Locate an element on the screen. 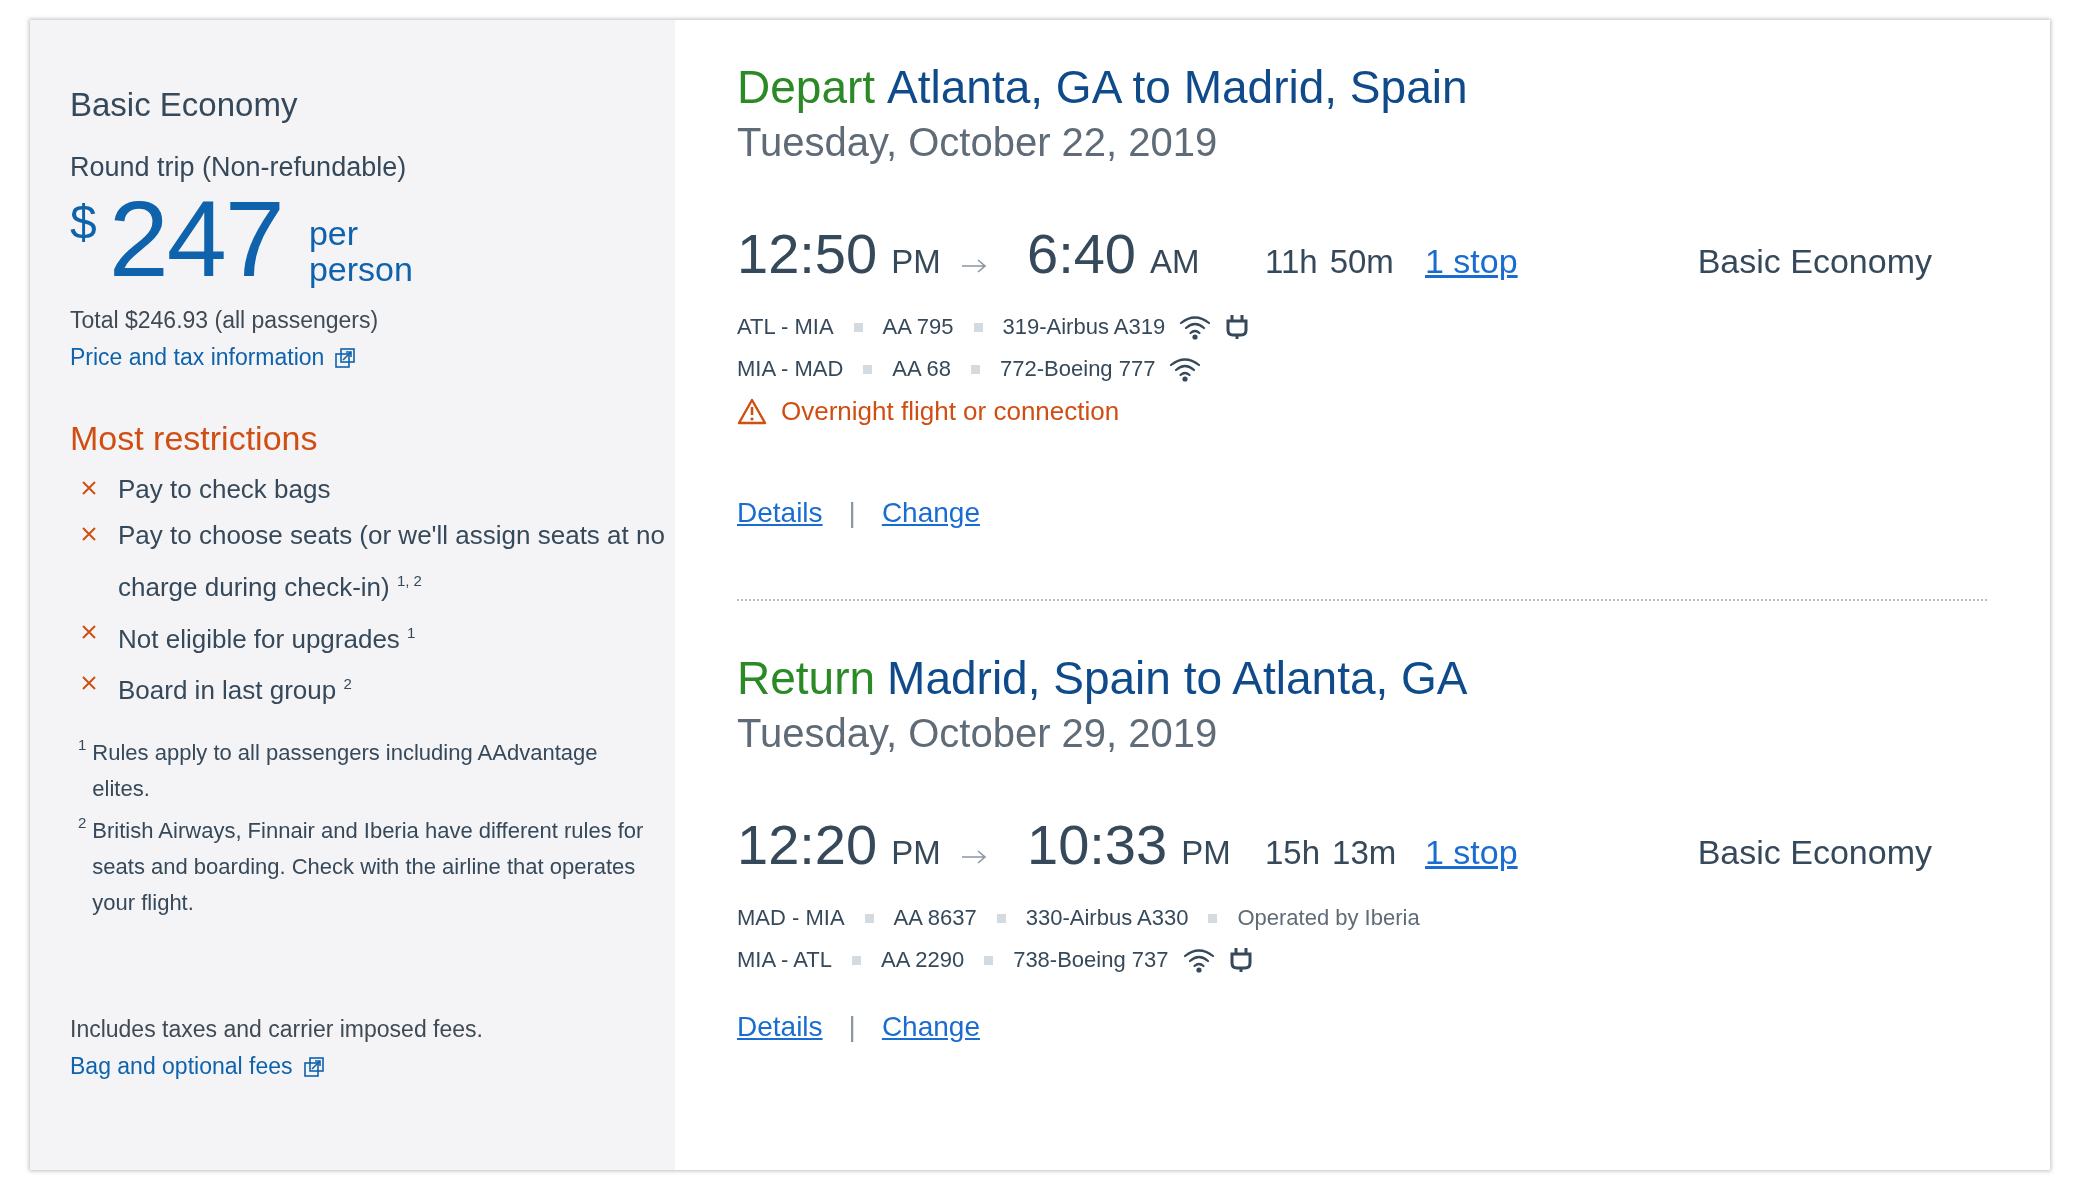 This screenshot has height=1204, width=2096. depart-time: 12:20 is located at coordinates (807, 844).